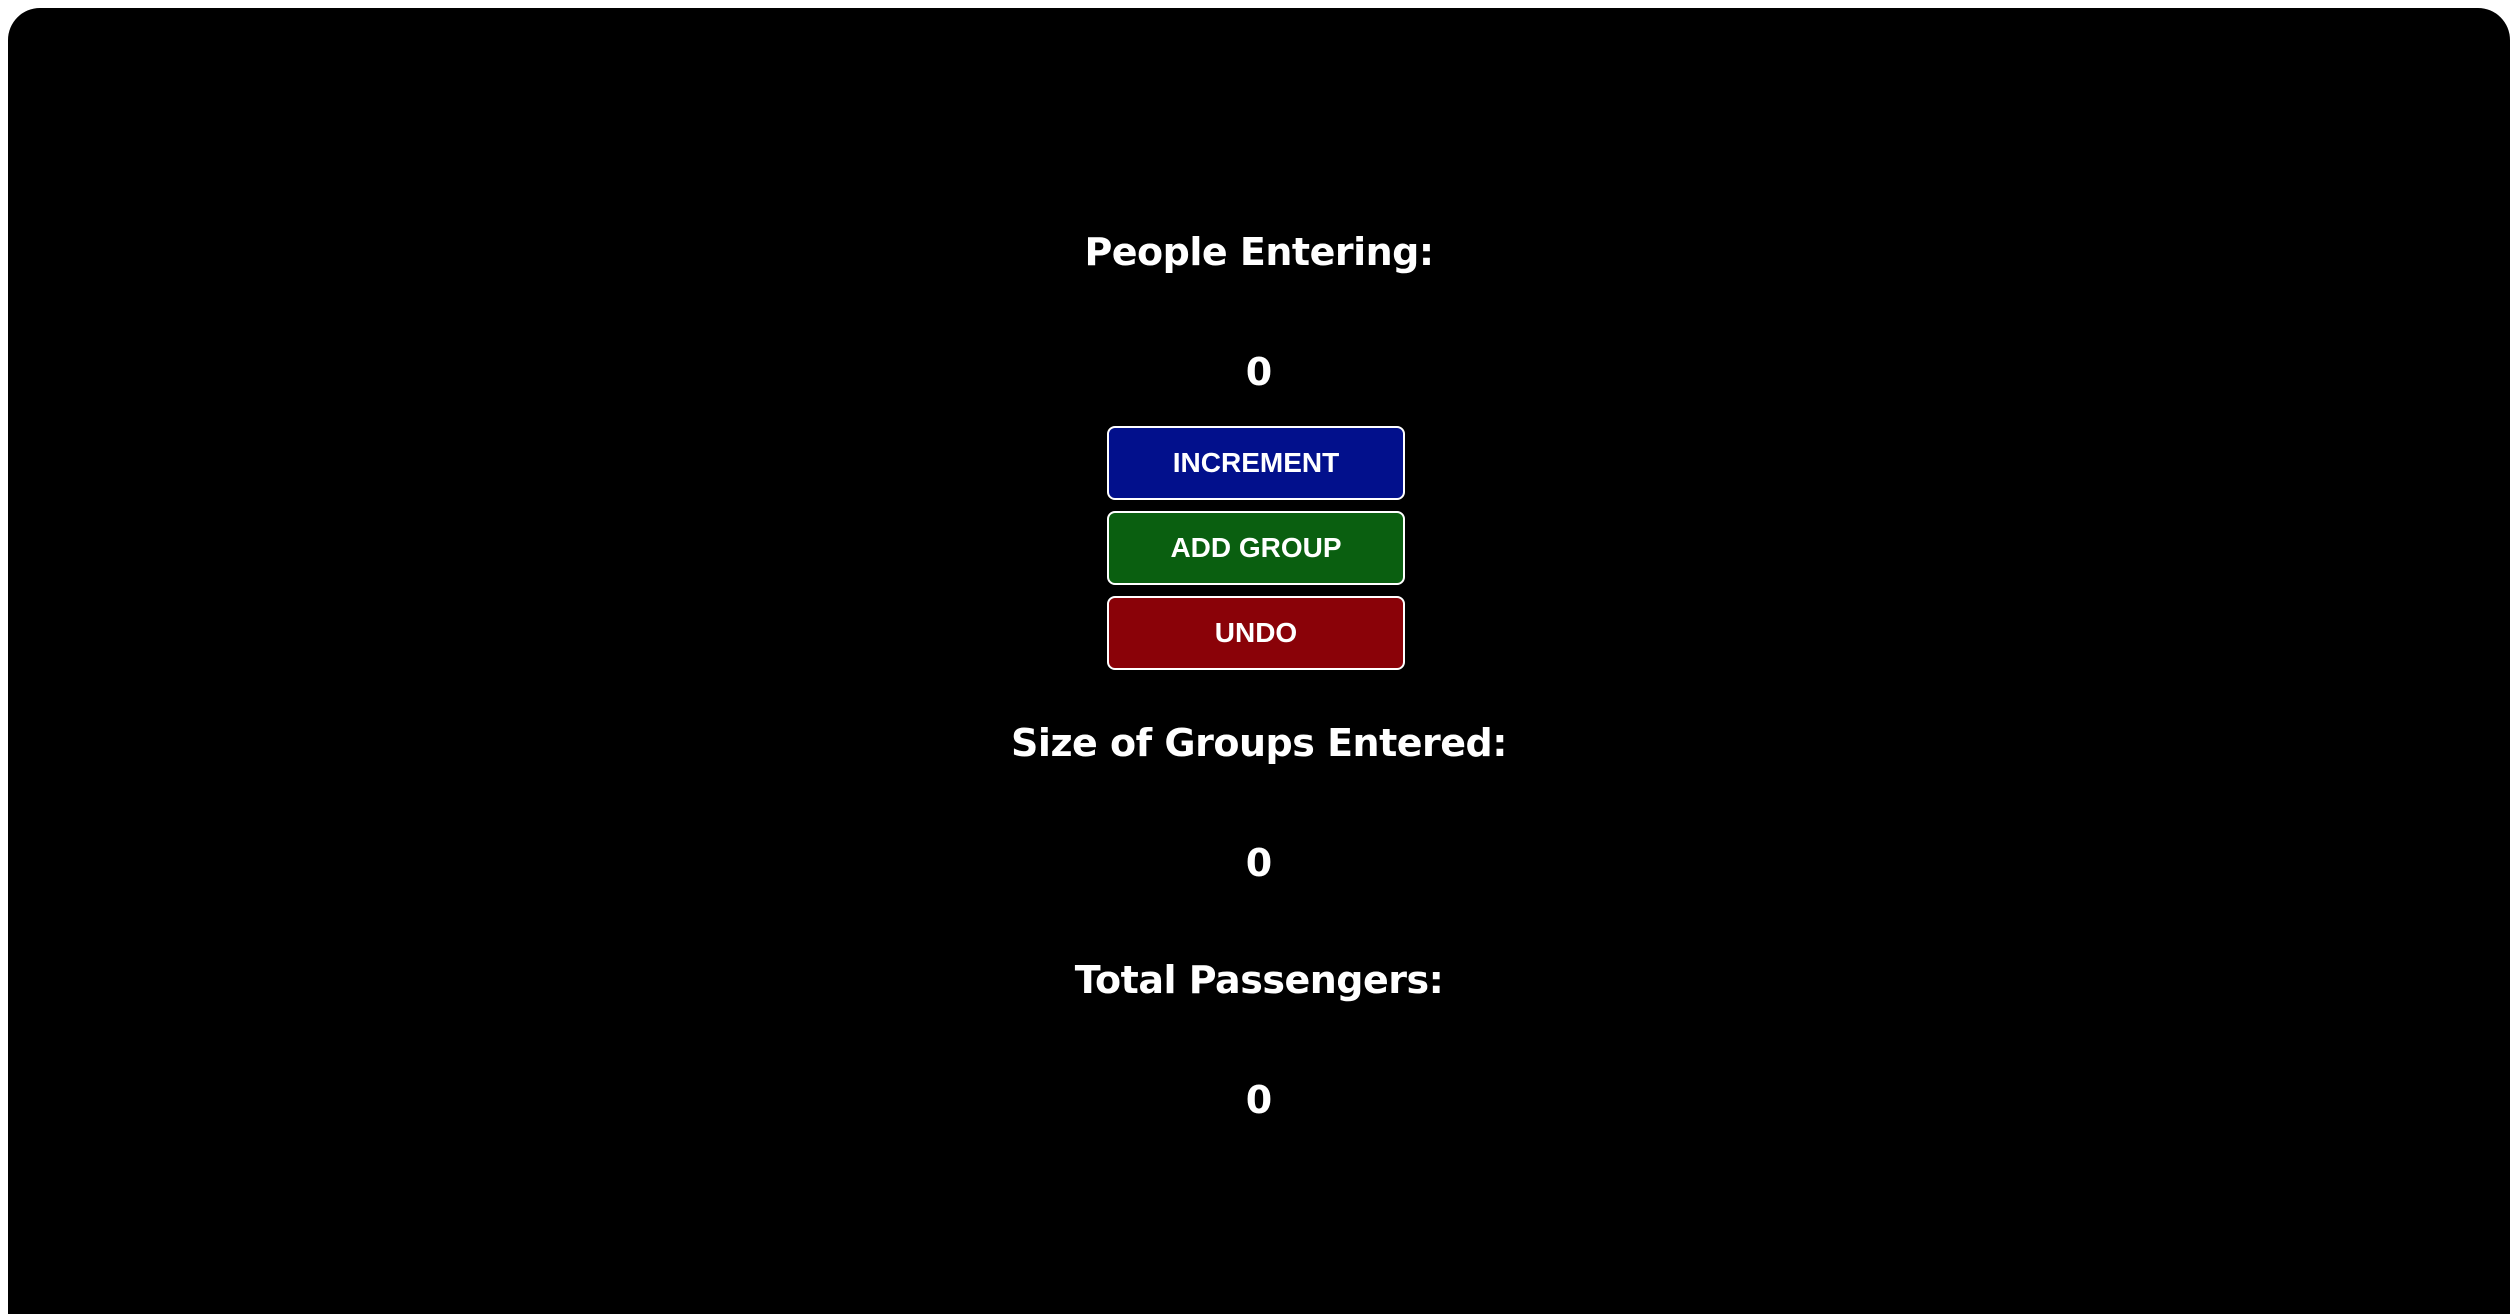 Image resolution: width=2518 pixels, height=1314 pixels. I want to click on people-entering-count: 0, so click(1259, 372).